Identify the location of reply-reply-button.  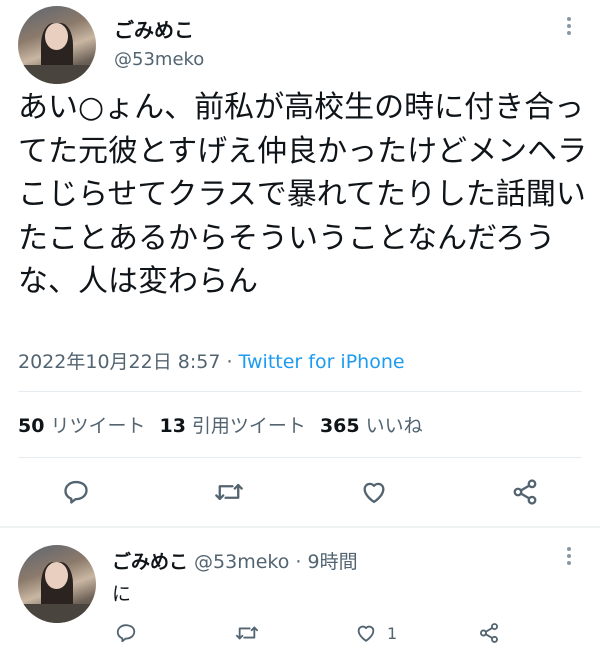
(126, 633).